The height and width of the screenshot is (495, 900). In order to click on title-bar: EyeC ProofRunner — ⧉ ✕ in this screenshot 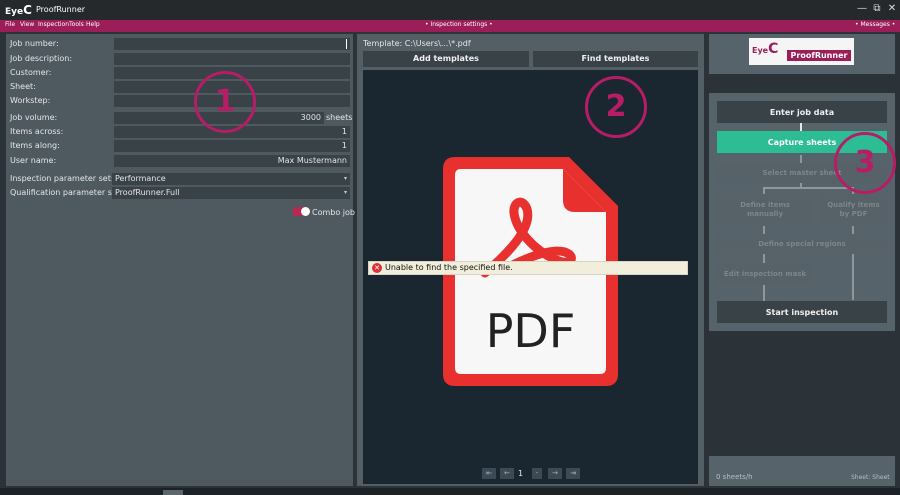, I will do `click(450, 10)`.